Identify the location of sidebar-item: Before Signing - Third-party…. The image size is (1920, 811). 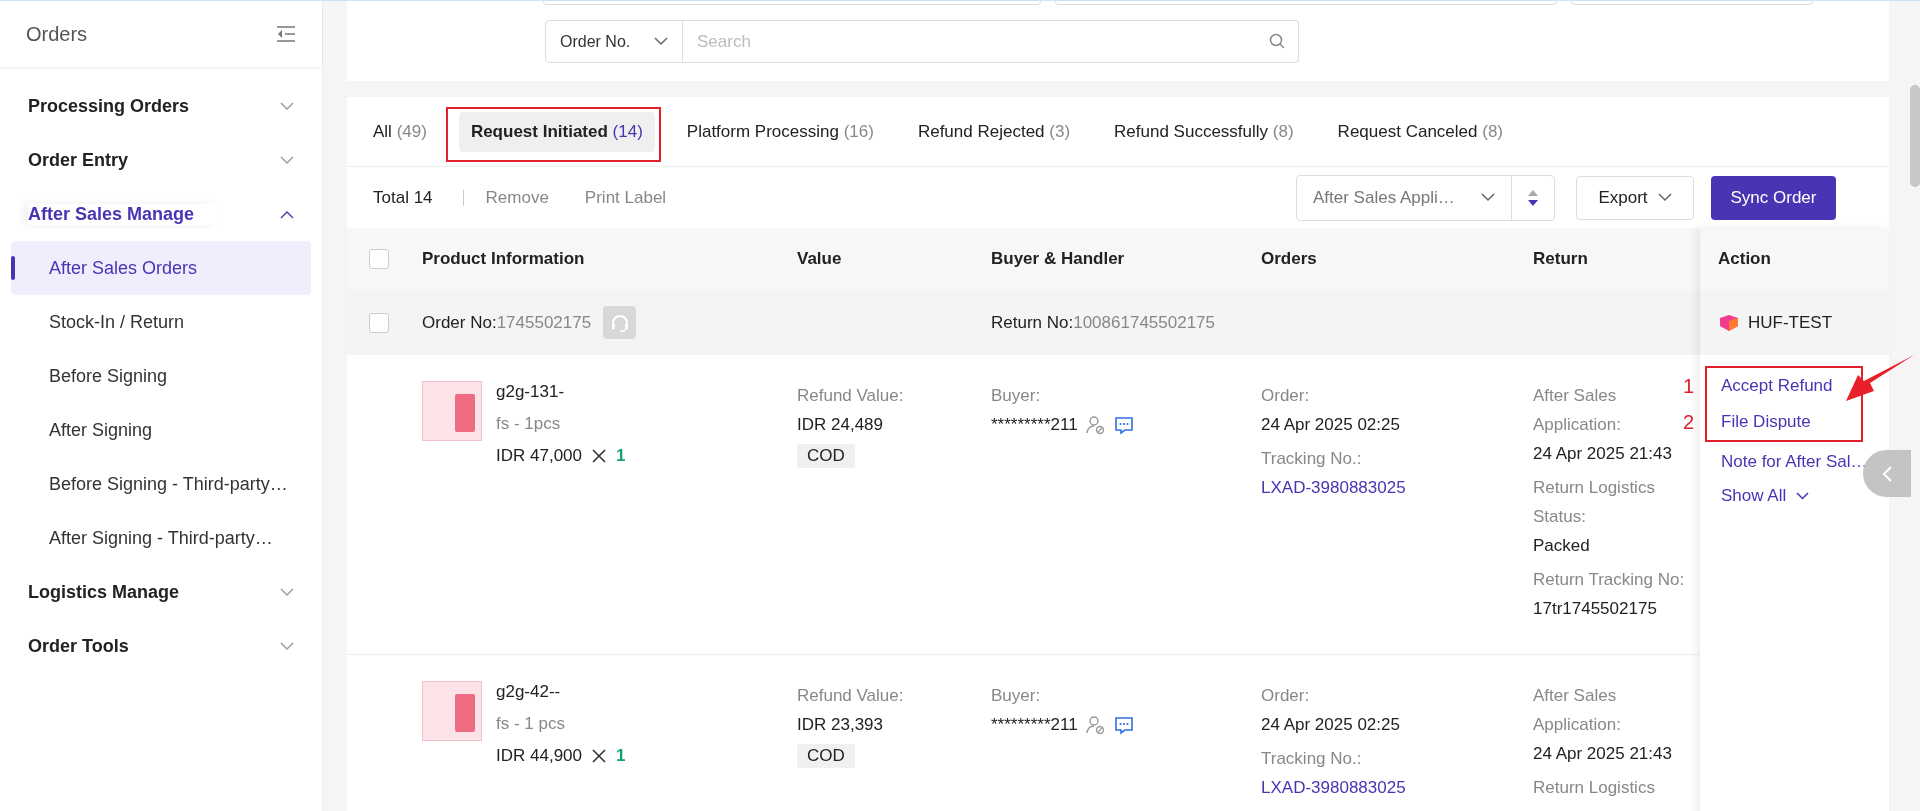
(161, 484).